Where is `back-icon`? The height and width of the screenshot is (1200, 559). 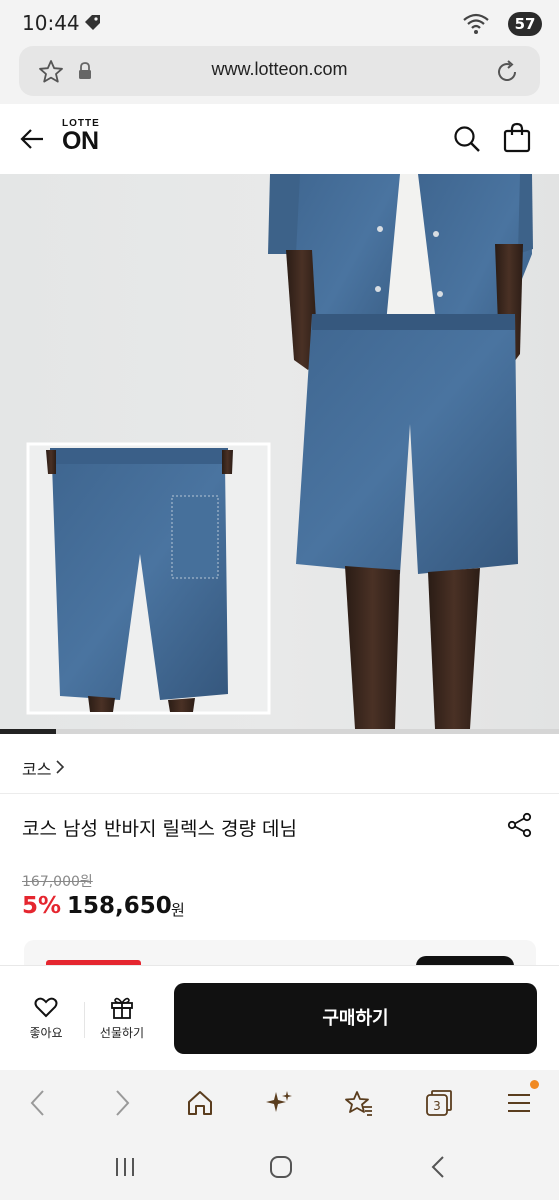 back-icon is located at coordinates (439, 1167).